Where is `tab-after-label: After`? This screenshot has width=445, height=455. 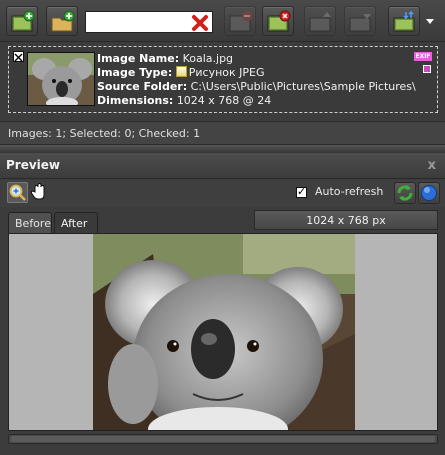 tab-after-label: After is located at coordinates (74, 223).